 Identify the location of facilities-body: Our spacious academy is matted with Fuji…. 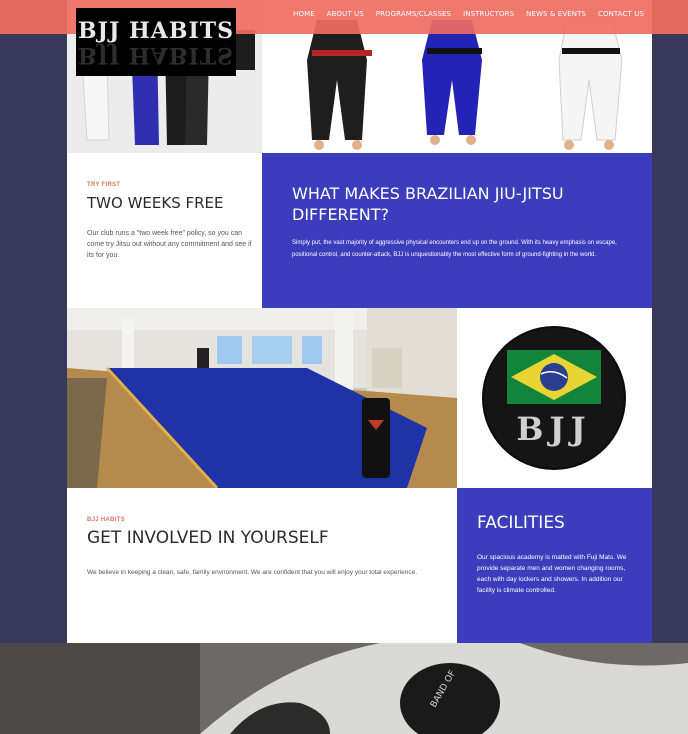
(552, 574).